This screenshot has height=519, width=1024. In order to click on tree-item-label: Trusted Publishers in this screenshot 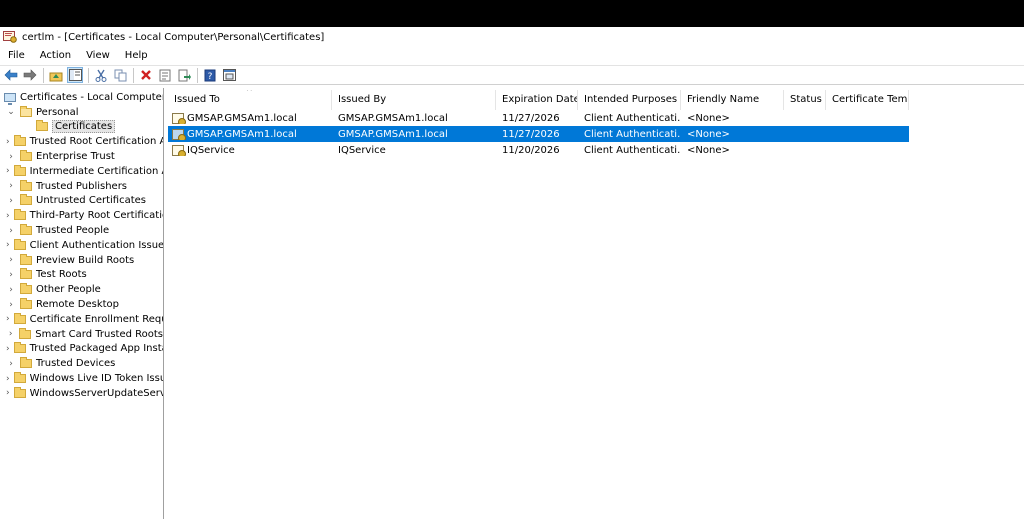, I will do `click(82, 186)`.